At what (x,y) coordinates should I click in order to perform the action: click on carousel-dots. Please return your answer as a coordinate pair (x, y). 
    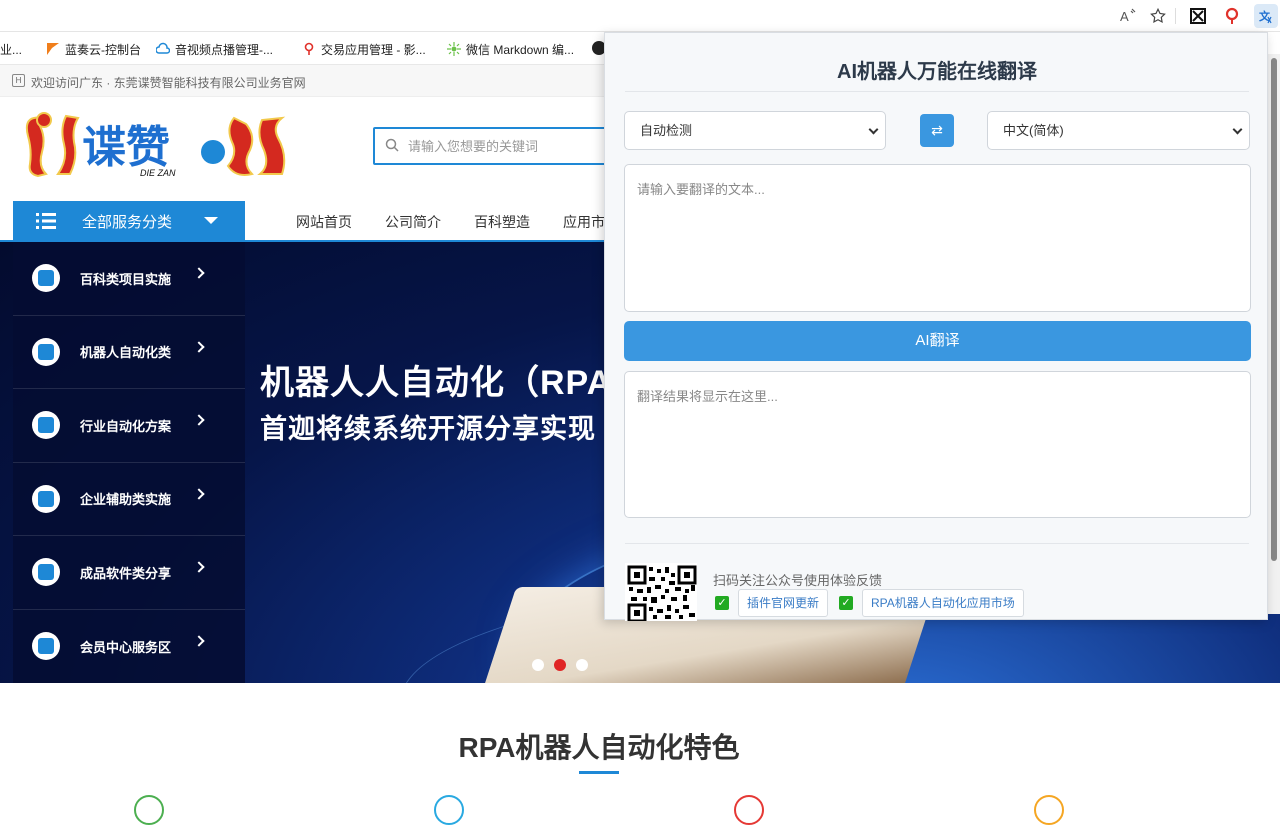
    Looking at the image, I should click on (560, 665).